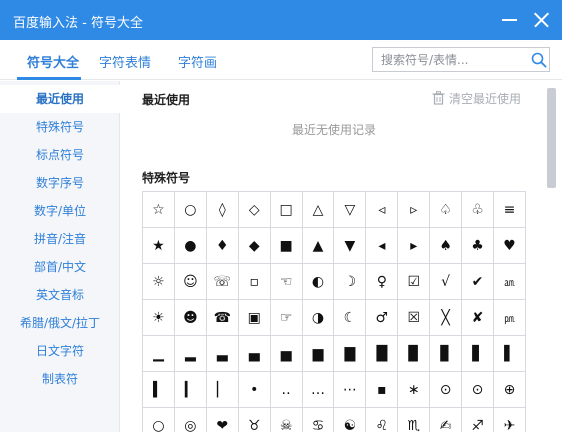 This screenshot has height=432, width=562. I want to click on symbol-cell: ☀, so click(158, 317).